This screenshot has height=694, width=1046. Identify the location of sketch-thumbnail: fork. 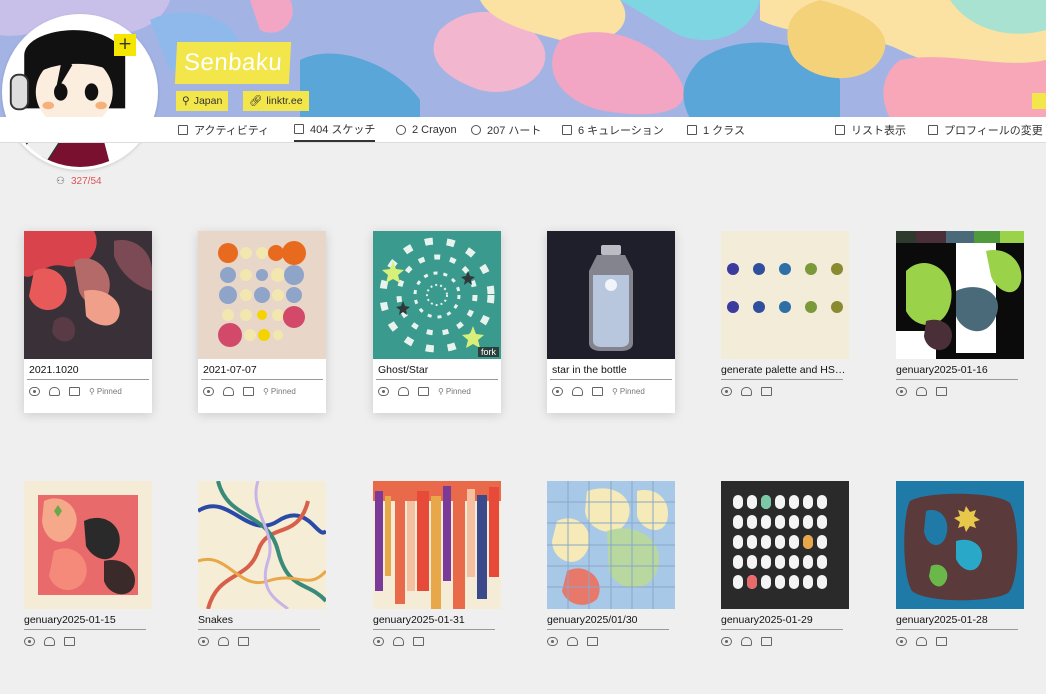
(437, 295).